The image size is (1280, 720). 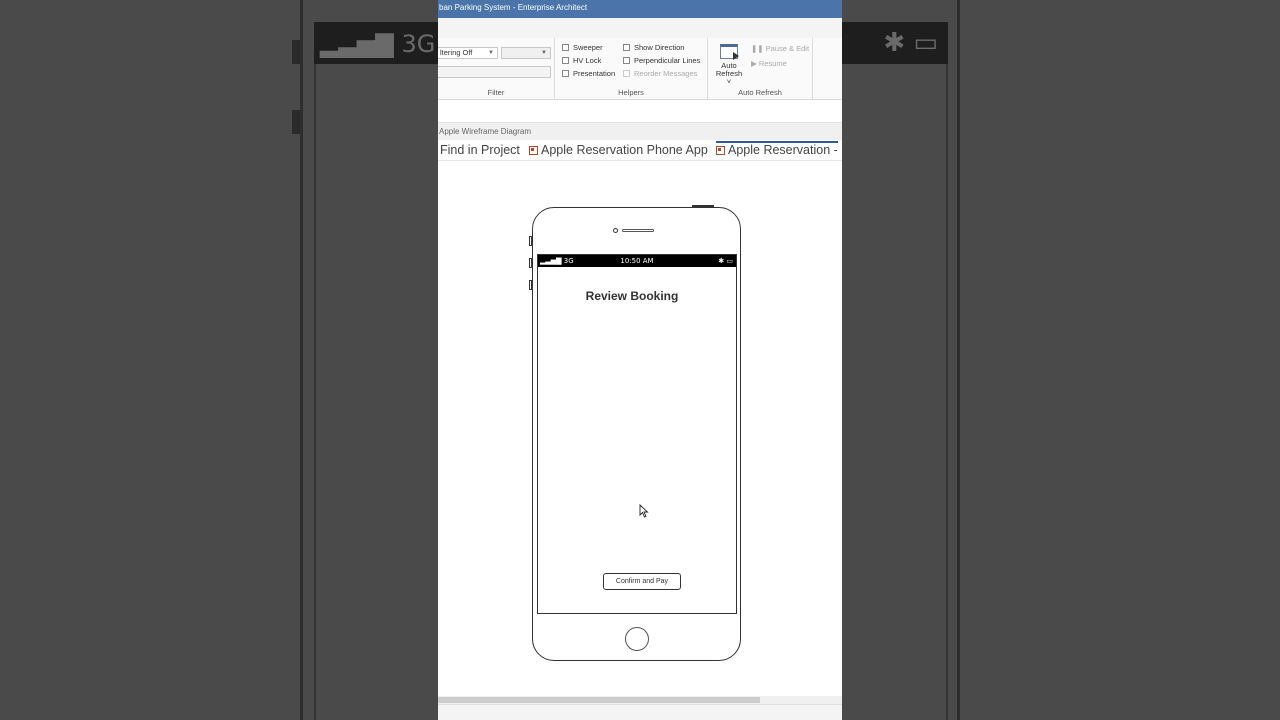 I want to click on toolbar-gap, so click(x=640, y=111).